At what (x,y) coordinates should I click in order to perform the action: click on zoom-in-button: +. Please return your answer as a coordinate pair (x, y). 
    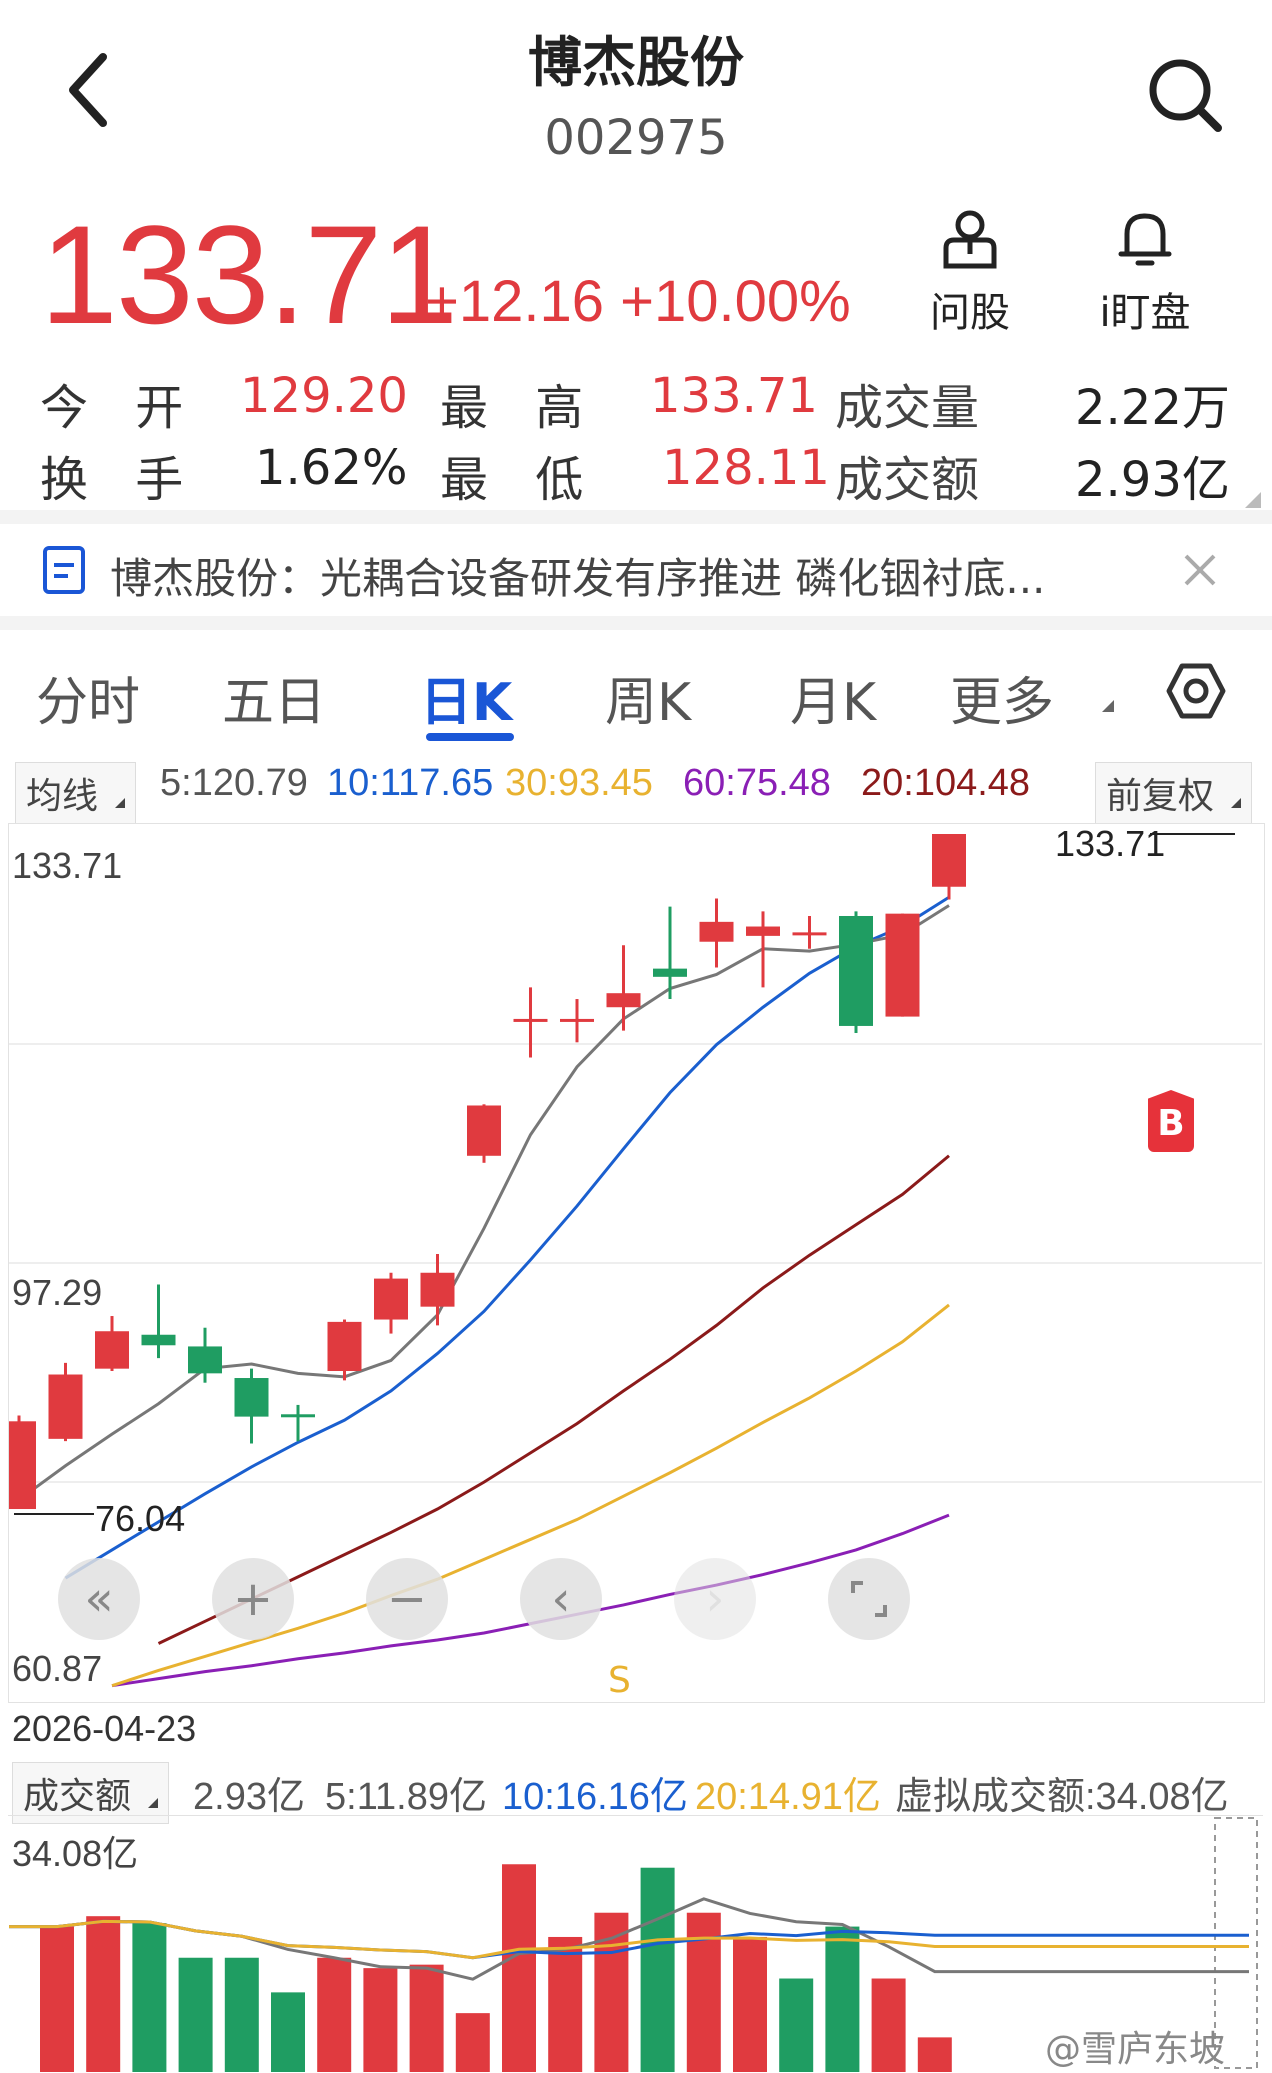
    Looking at the image, I should click on (253, 1599).